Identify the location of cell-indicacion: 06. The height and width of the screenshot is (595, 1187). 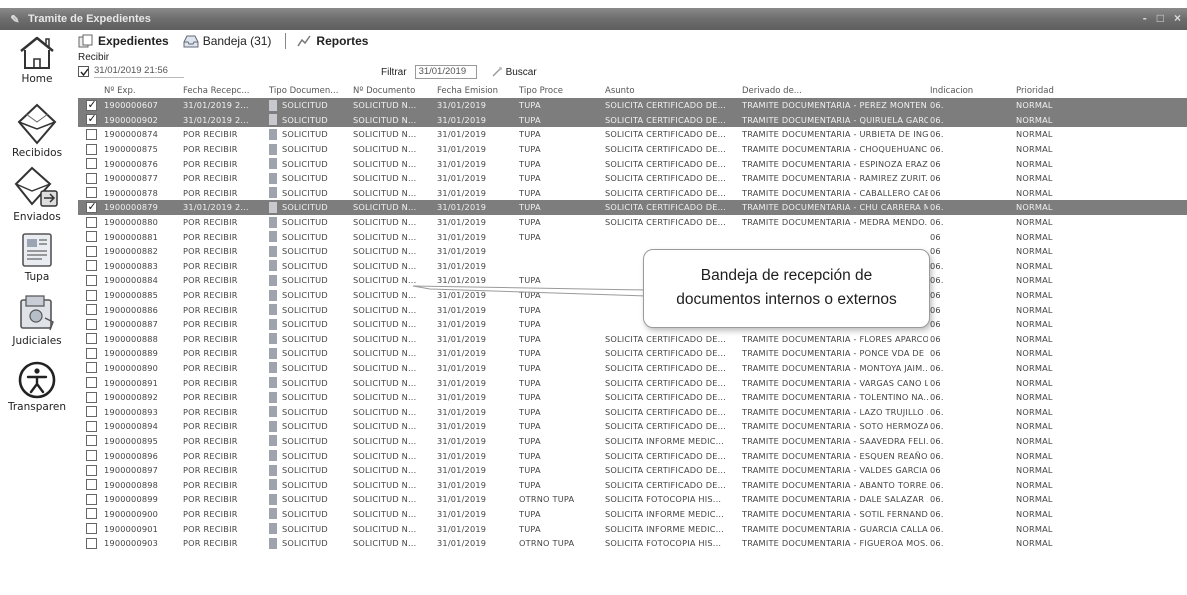
(935, 353).